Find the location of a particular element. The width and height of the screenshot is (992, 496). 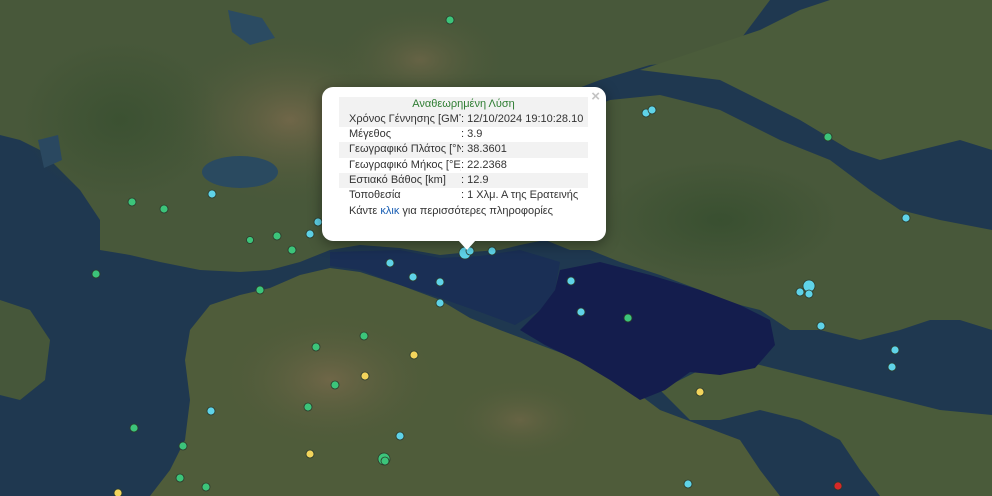

row-magnitude: Μέγεθος : 3.9 is located at coordinates (463, 134).